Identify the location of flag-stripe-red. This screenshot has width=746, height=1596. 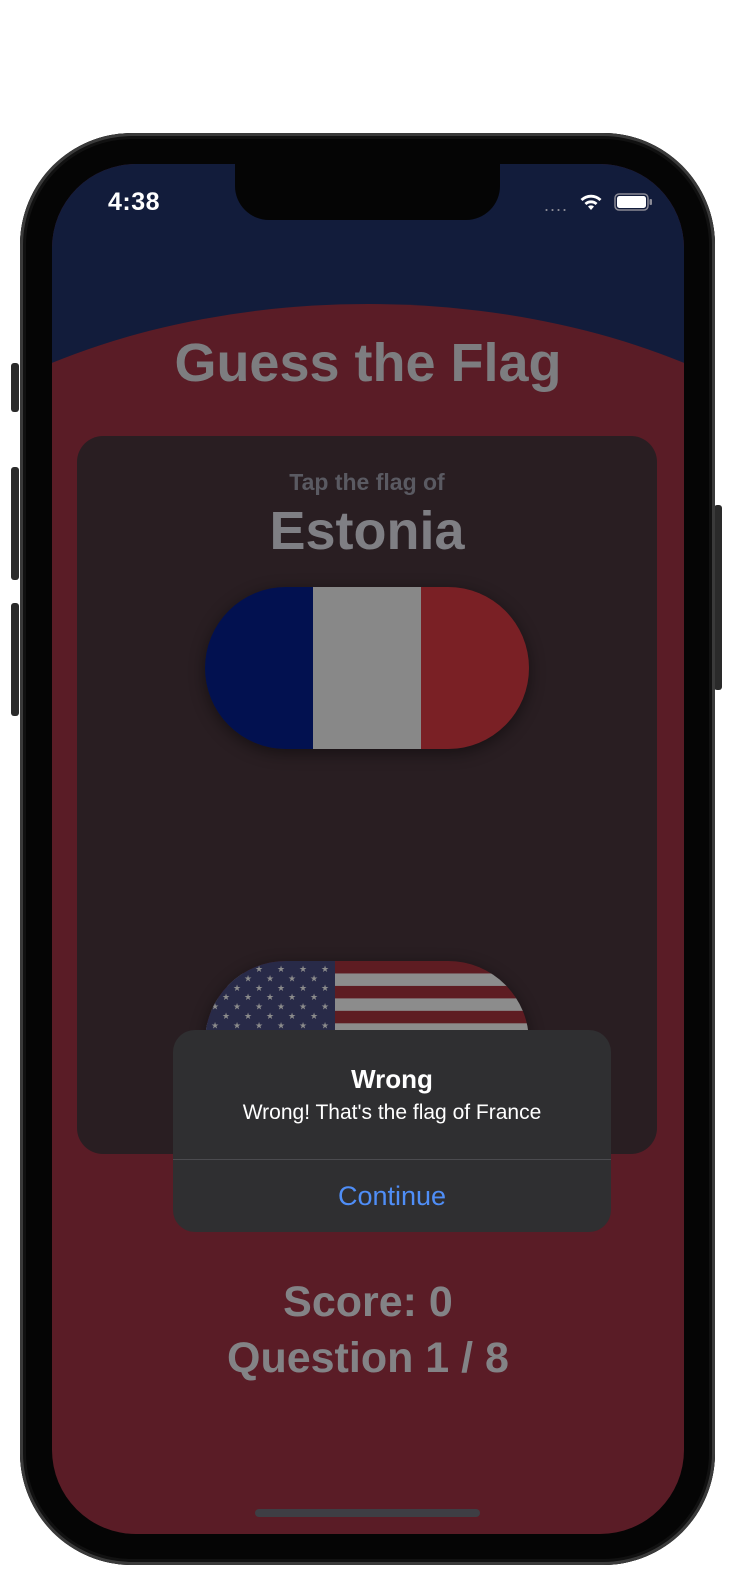
(475, 668).